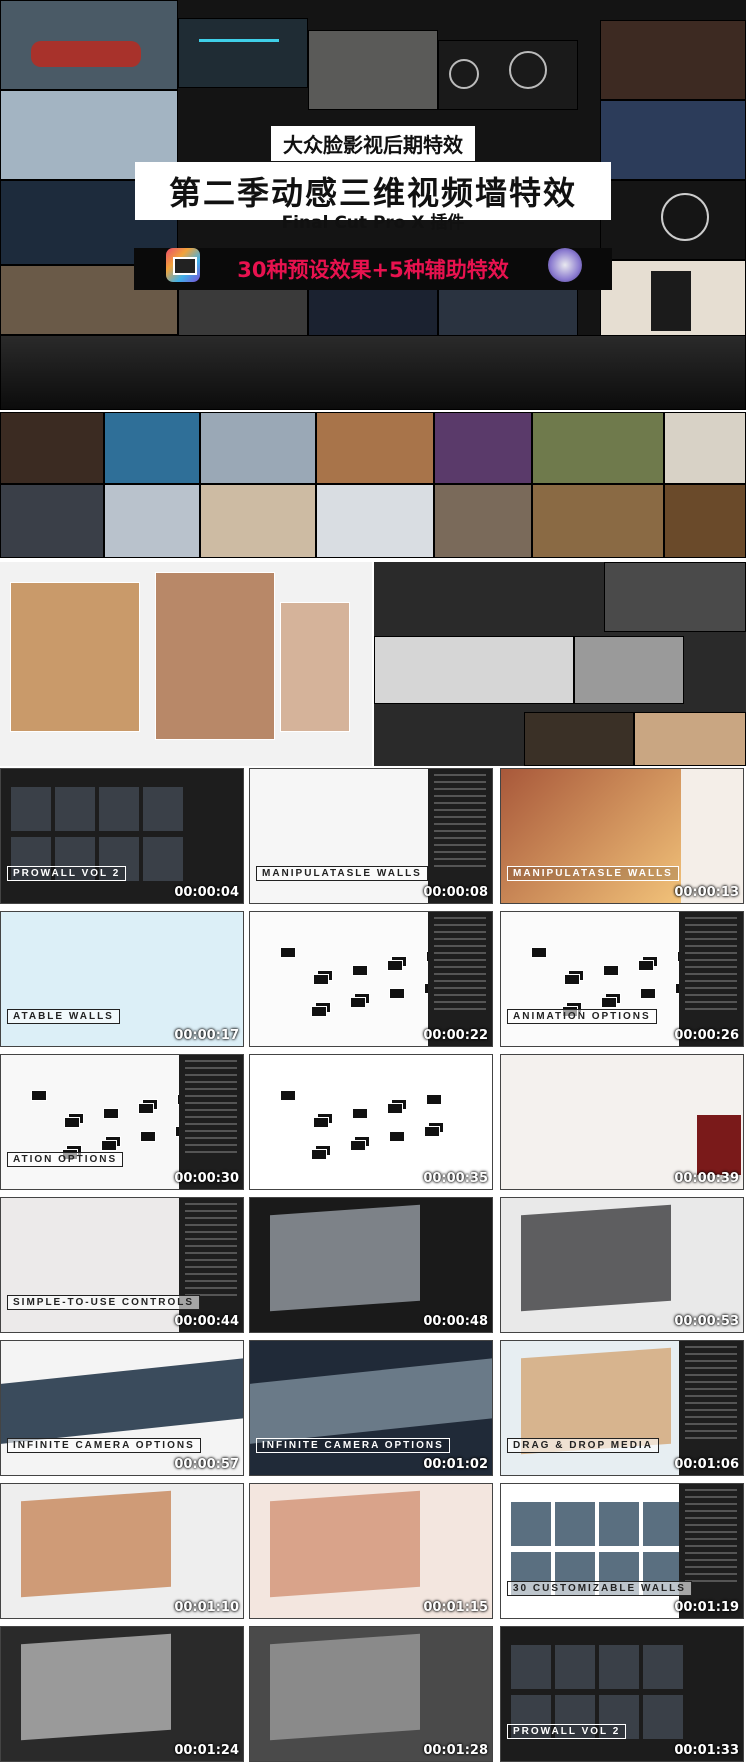 The height and width of the screenshot is (1762, 746). Describe the element at coordinates (599, 1588) in the screenshot. I see `thumbnail-caption: 30 CUSTOMIZABLE WALLS` at that location.